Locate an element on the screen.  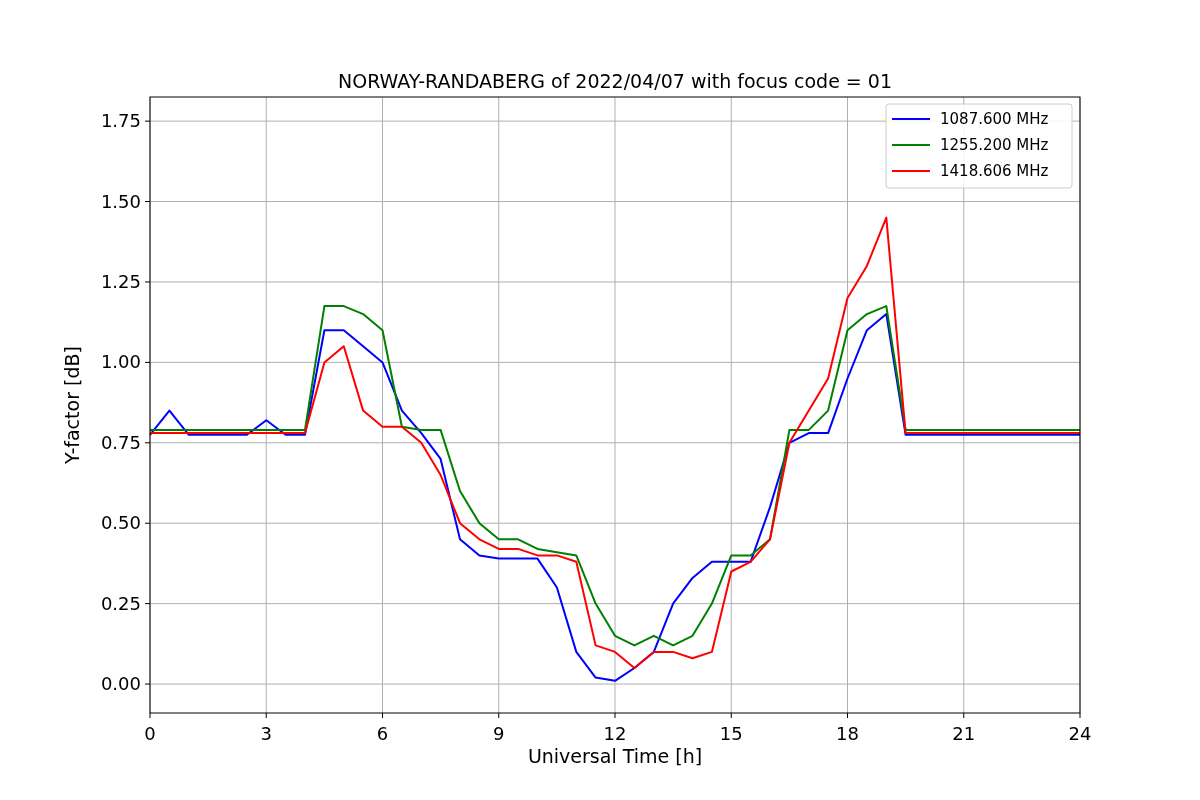
y-tick-label: 1.00 is located at coordinates (120, 362).